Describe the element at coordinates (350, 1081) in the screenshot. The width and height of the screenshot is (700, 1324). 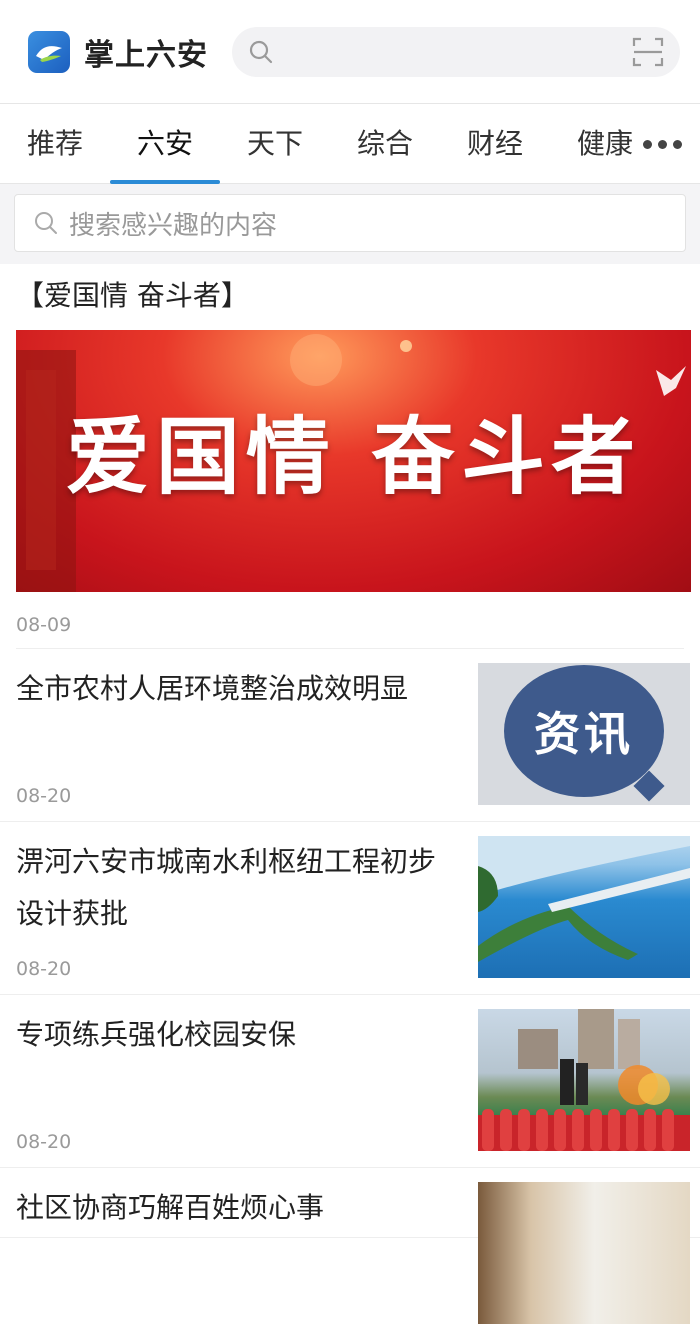
I see `news-item: 专项练兵强化校园安保 08-20` at that location.